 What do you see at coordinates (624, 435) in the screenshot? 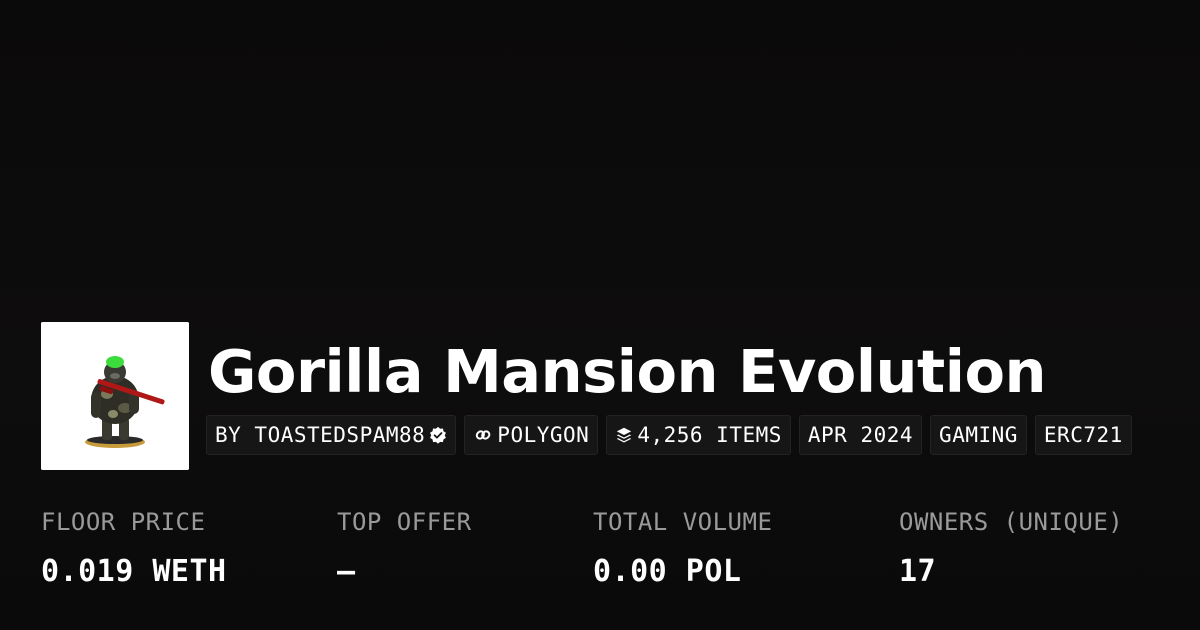
I see `layers-icon` at bounding box center [624, 435].